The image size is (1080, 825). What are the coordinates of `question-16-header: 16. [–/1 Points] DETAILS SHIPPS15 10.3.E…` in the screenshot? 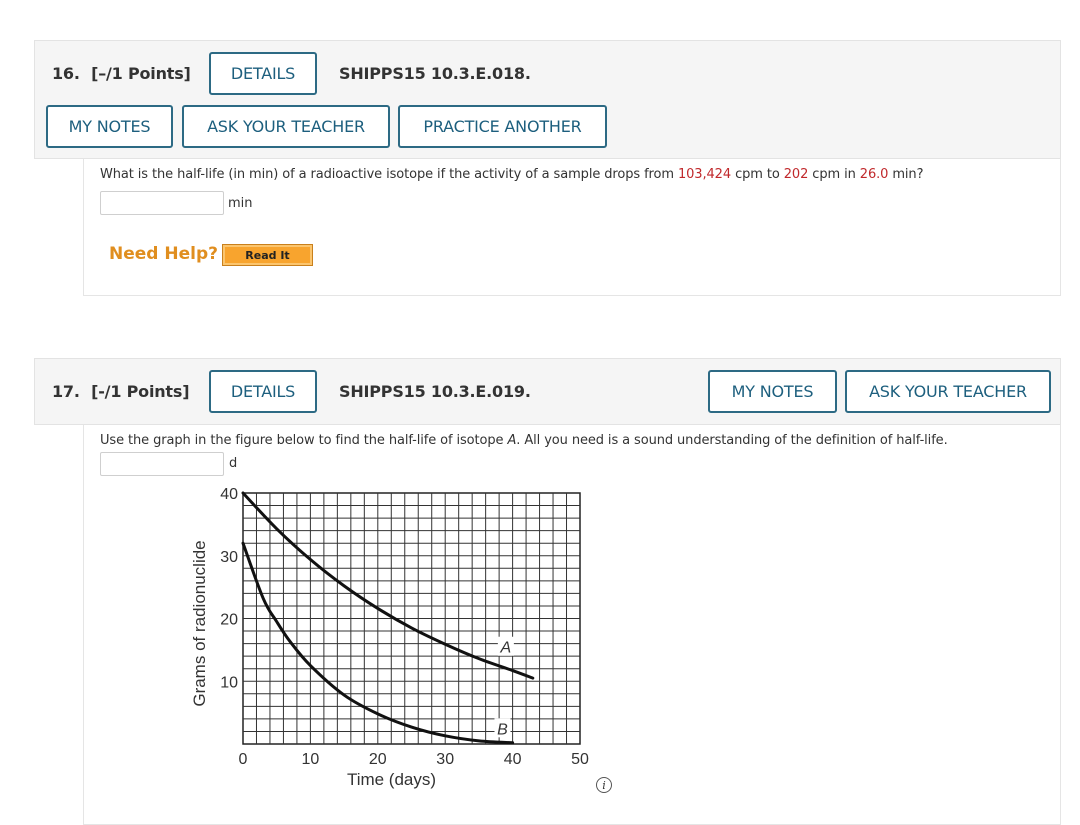 It's located at (547, 99).